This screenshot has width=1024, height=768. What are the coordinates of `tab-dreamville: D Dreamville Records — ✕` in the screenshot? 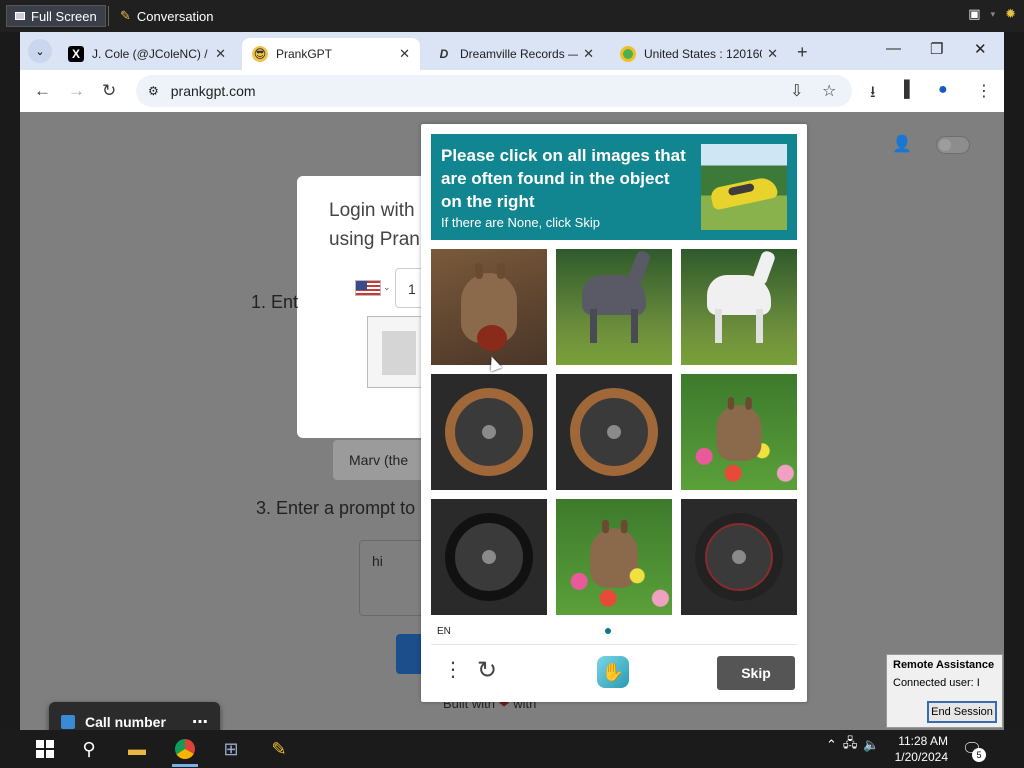 It's located at (515, 54).